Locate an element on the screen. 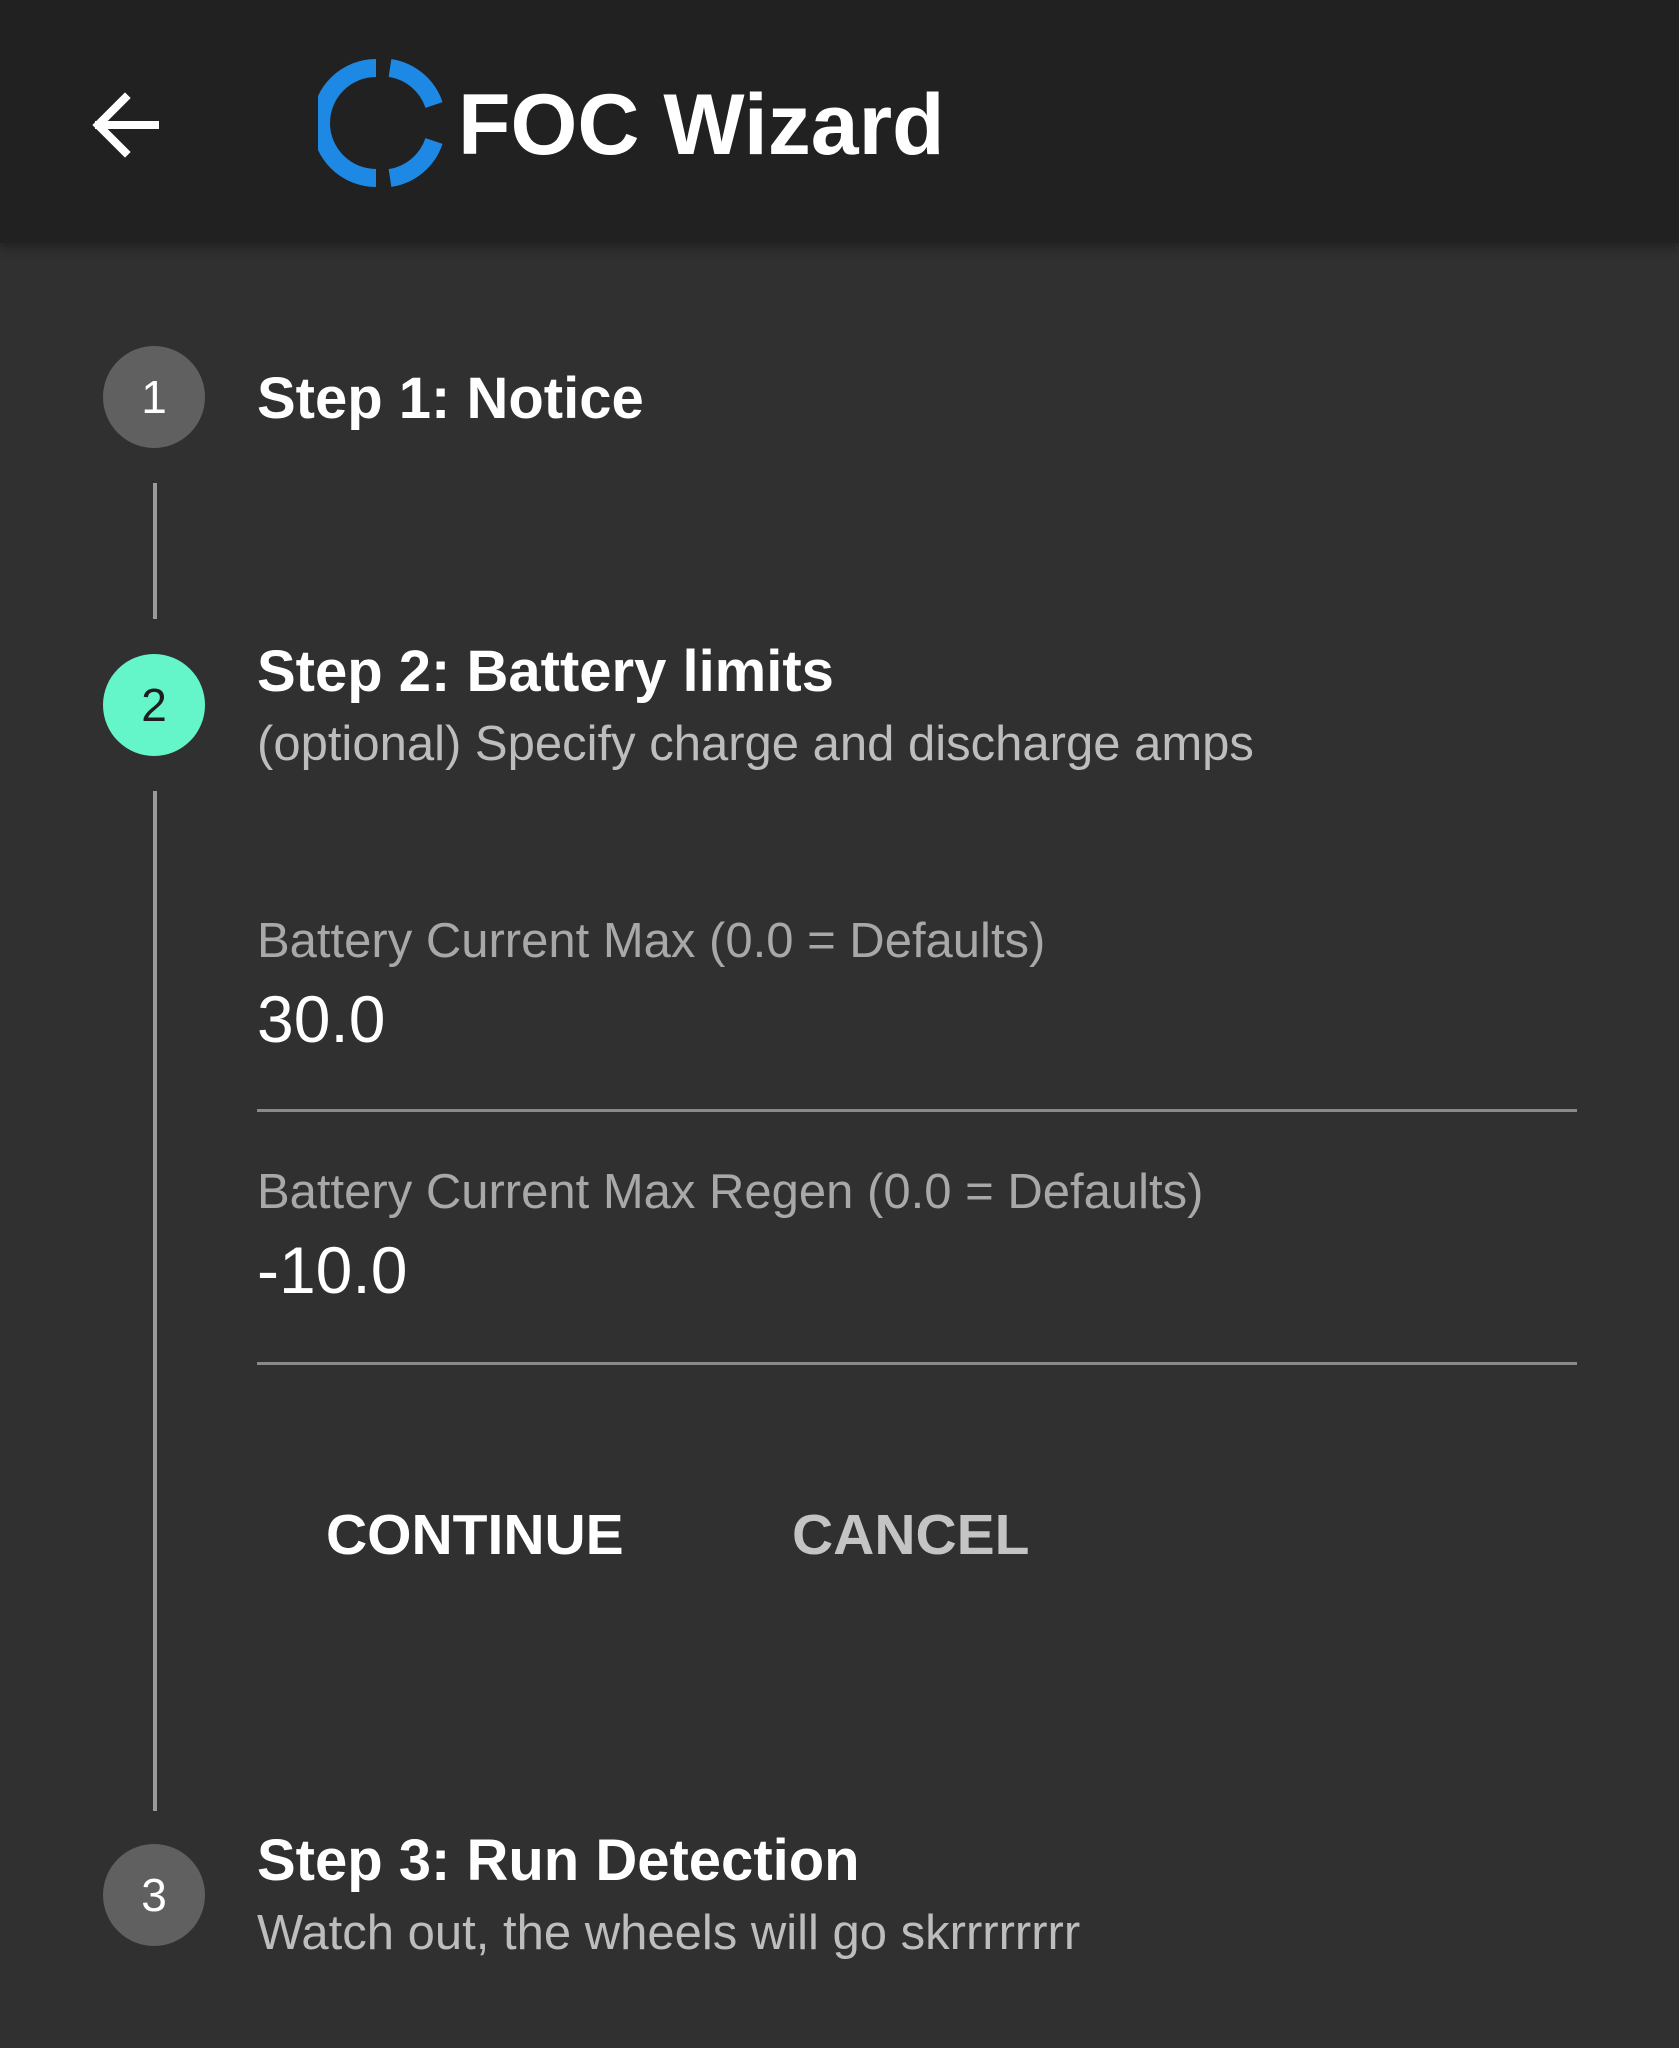  page-title: FOC Wizard is located at coordinates (701, 125).